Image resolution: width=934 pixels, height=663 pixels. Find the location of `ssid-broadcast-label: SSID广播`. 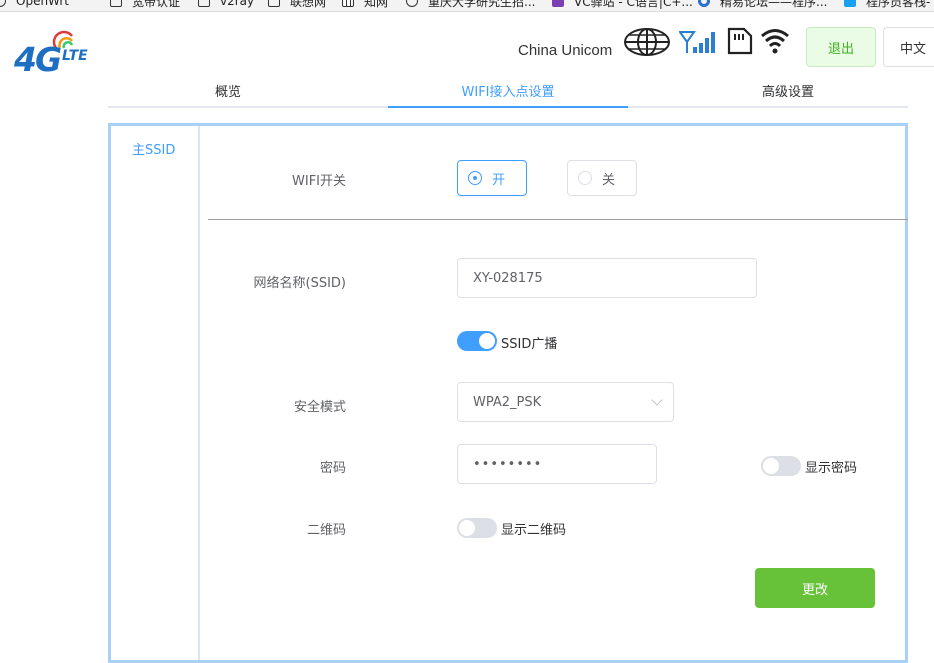

ssid-broadcast-label: SSID广播 is located at coordinates (529, 344).